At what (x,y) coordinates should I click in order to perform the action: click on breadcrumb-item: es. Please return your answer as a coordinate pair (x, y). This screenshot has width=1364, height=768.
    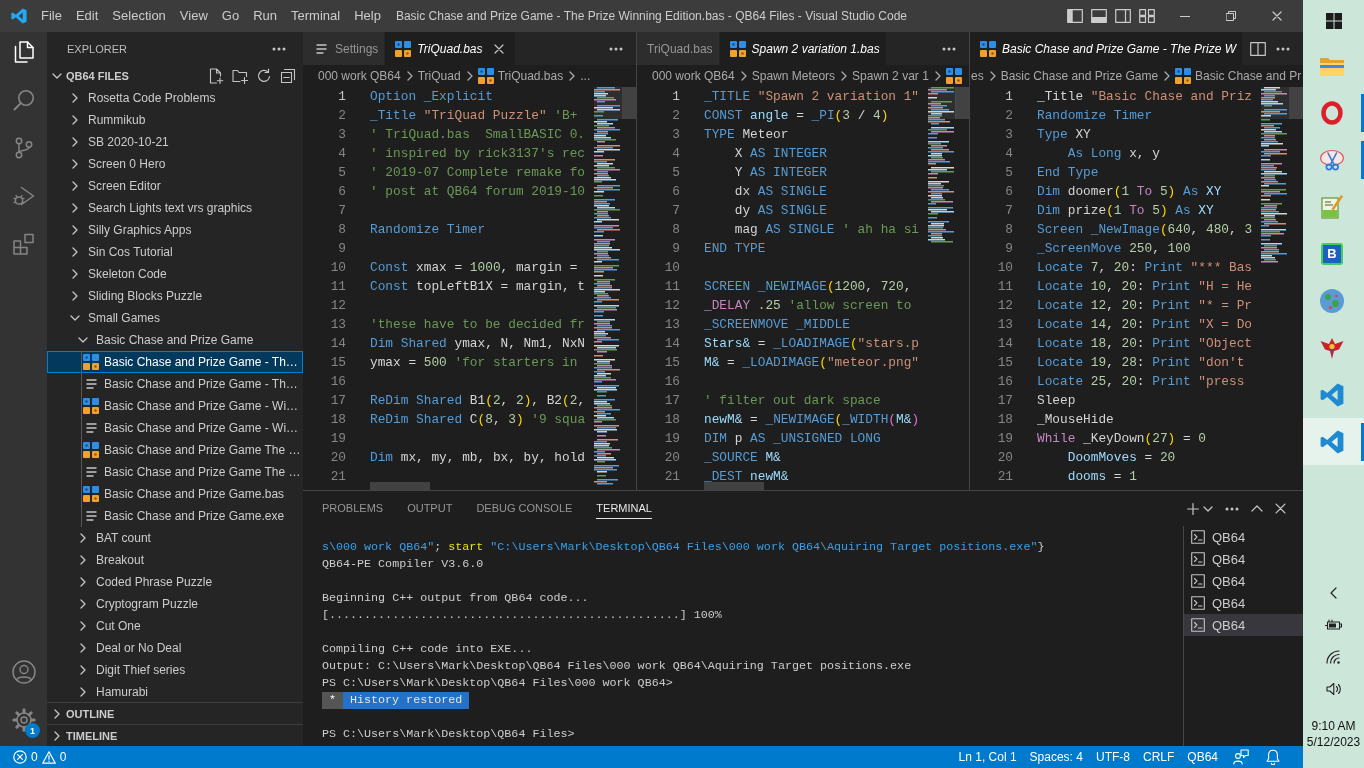
    Looking at the image, I should click on (977, 76).